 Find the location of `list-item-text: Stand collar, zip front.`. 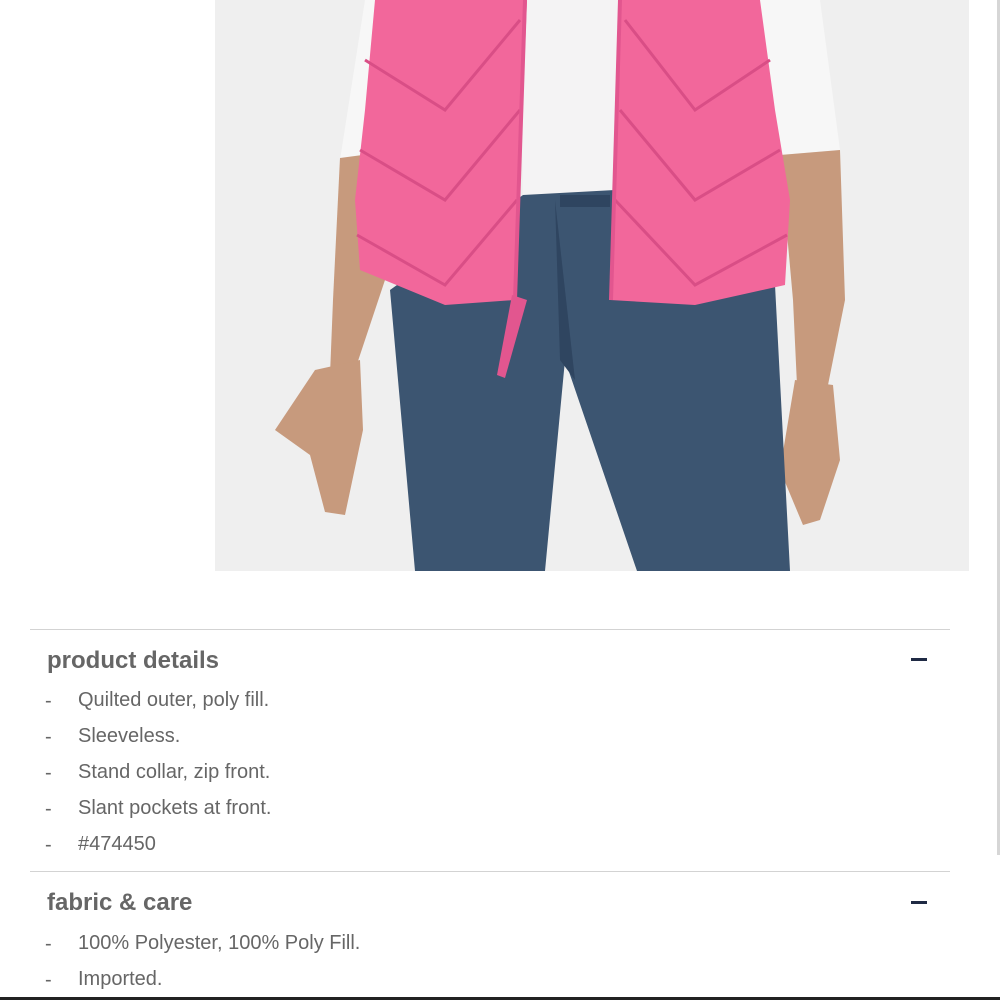

list-item-text: Stand collar, zip front. is located at coordinates (174, 772).